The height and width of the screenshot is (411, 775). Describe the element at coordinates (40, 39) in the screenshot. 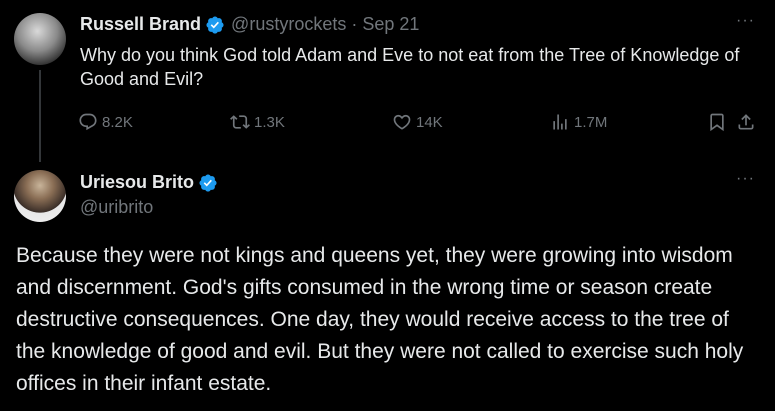

I see `avatar-russell-brand` at that location.